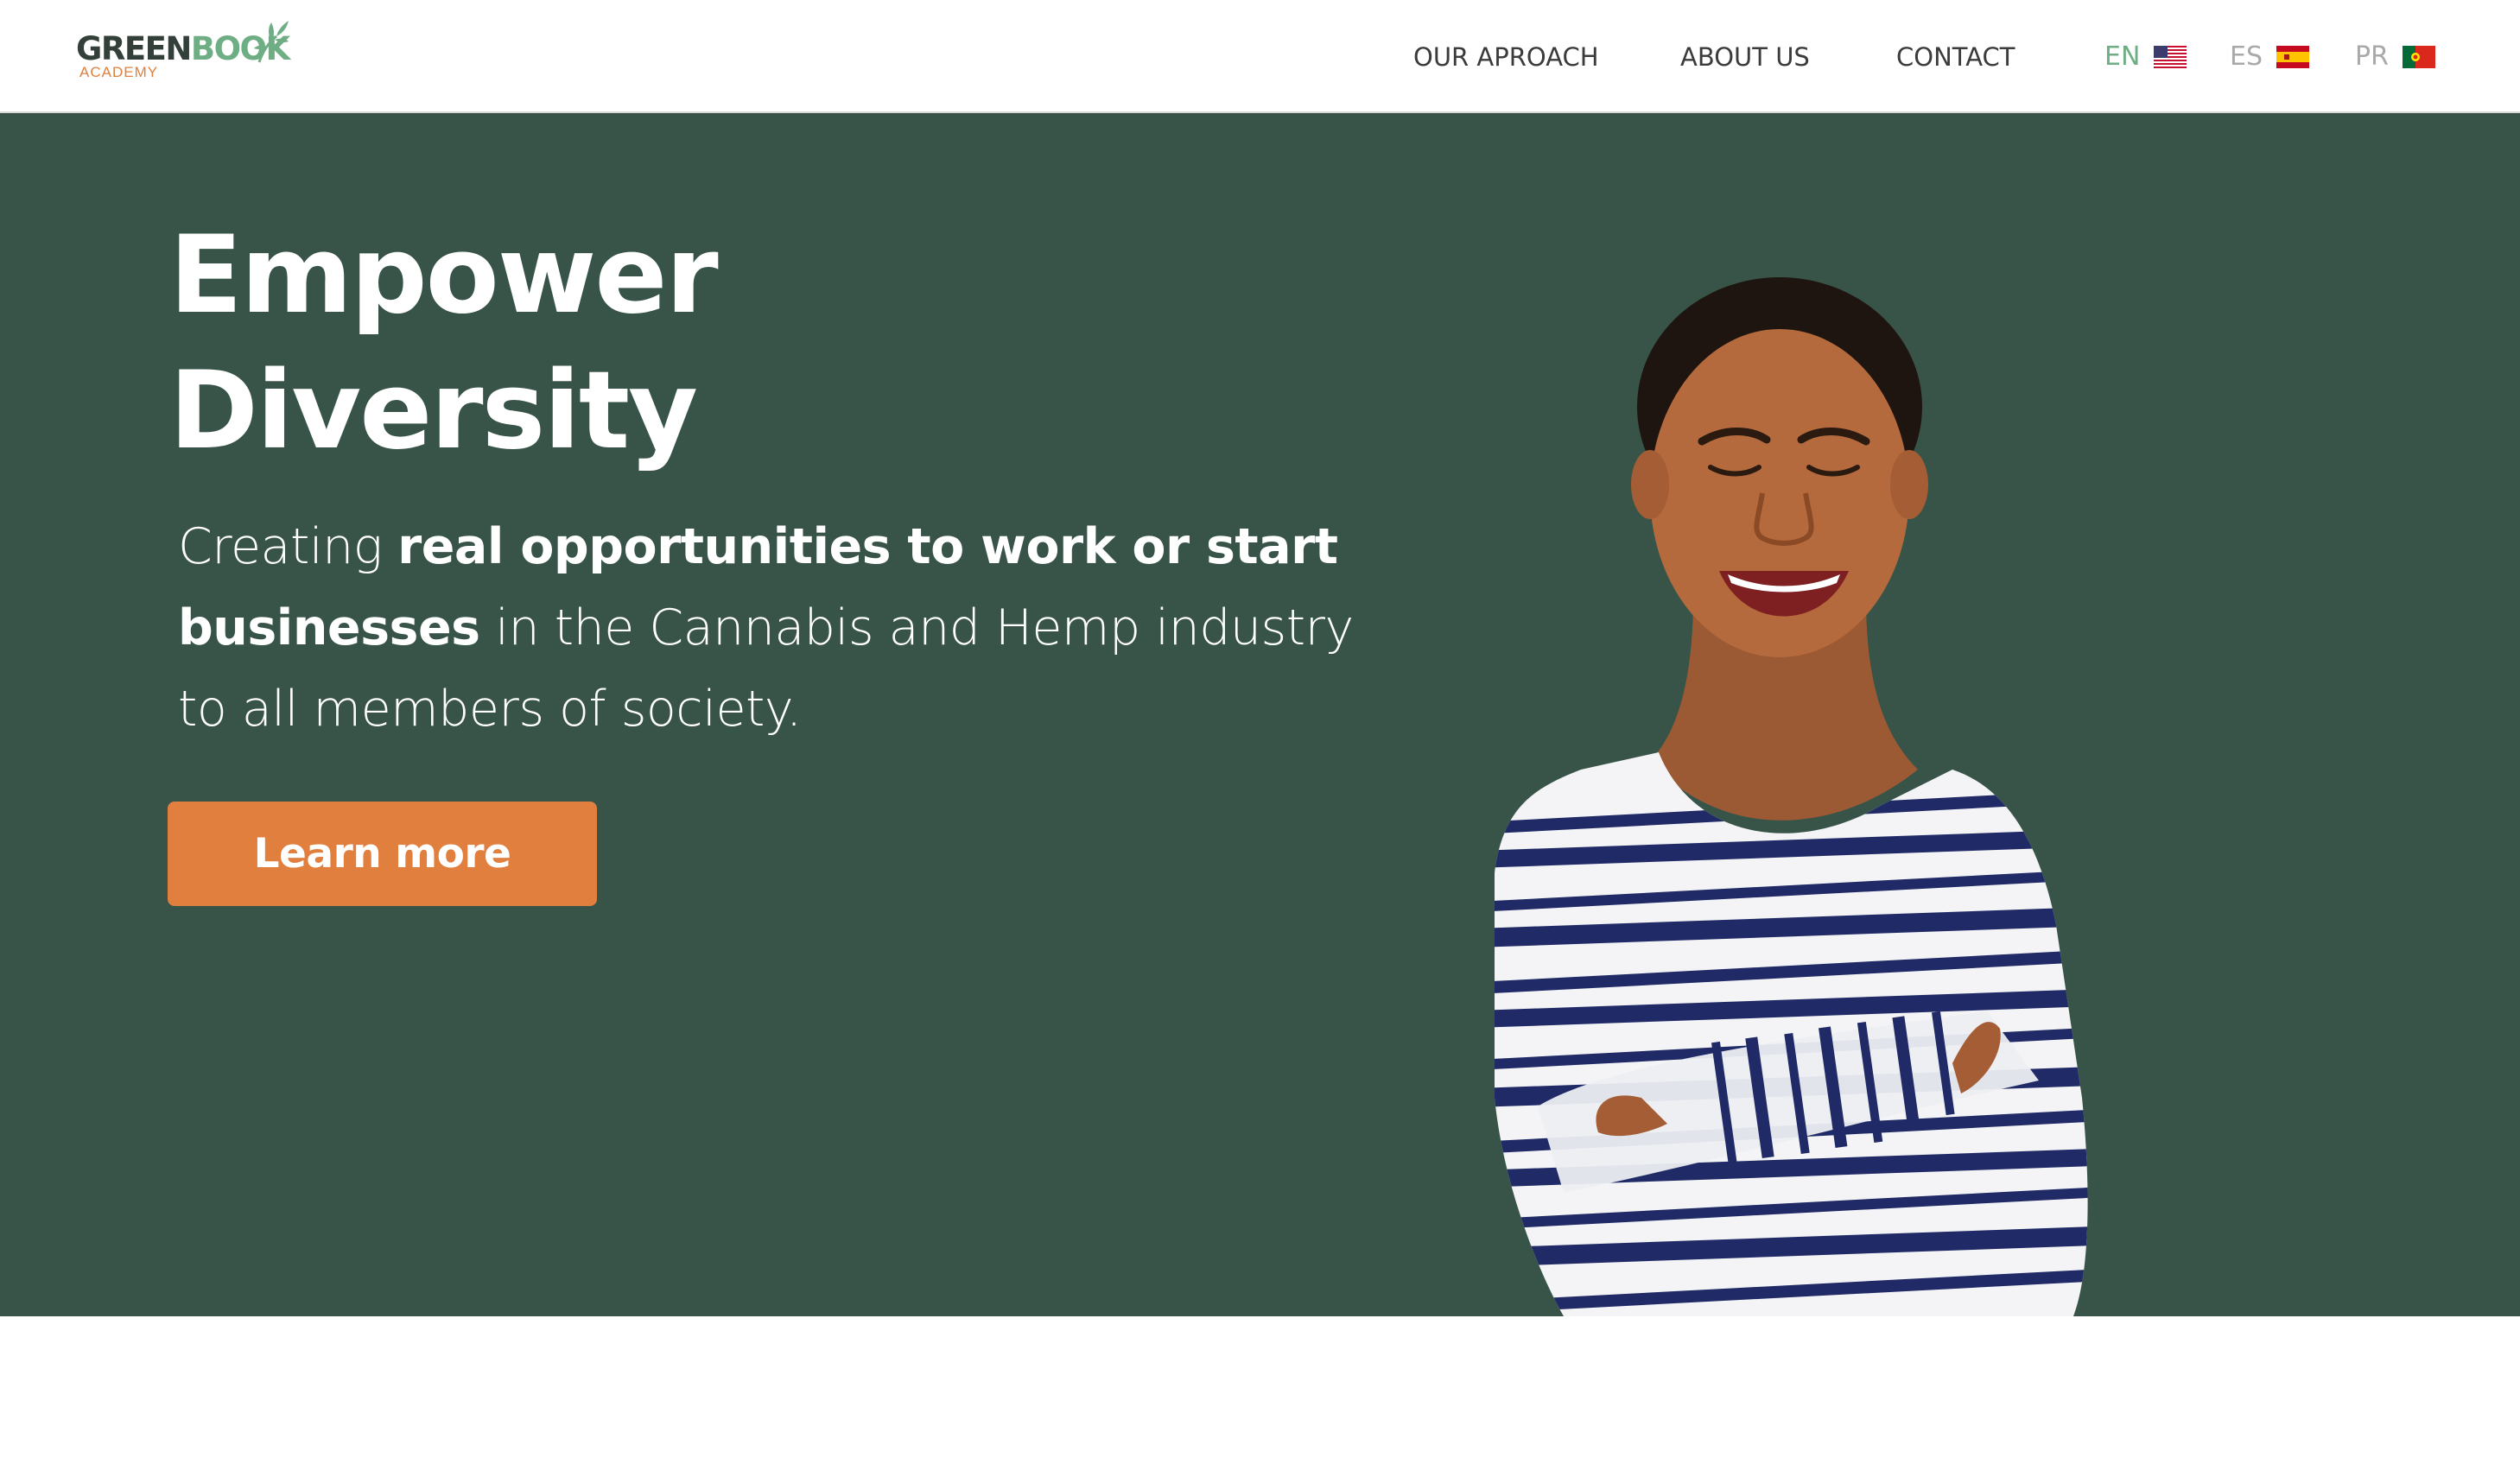  Describe the element at coordinates (444, 275) in the screenshot. I see `hero-title-line-1: Empower` at that location.